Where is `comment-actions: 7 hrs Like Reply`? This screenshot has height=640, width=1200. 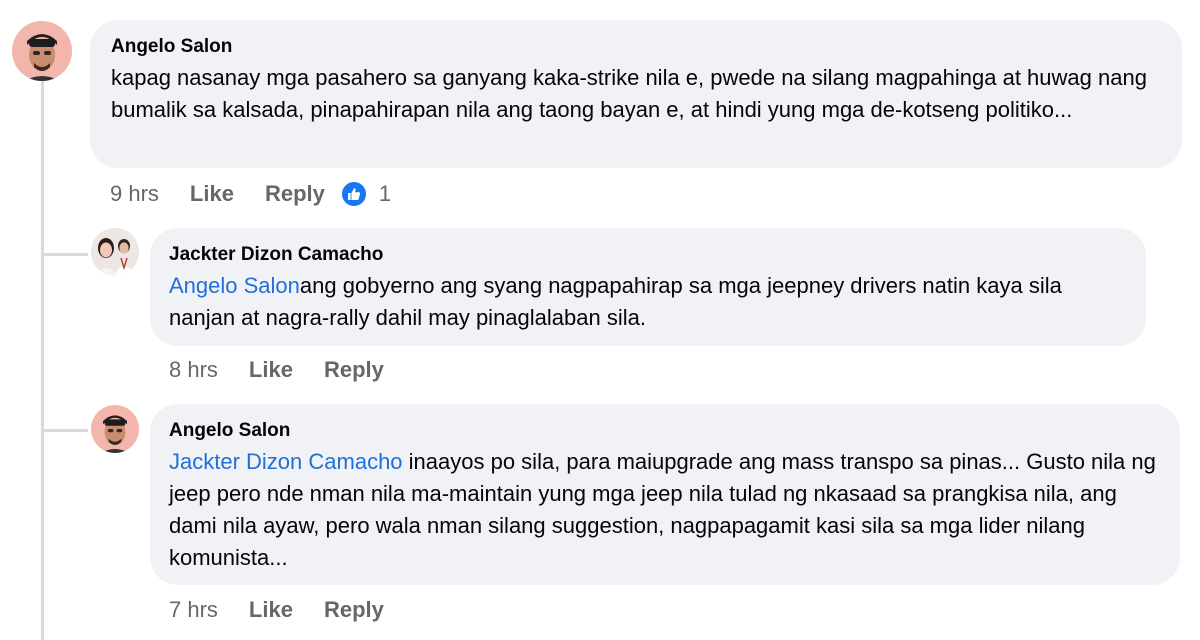 comment-actions: 7 hrs Like Reply is located at coordinates (276, 610).